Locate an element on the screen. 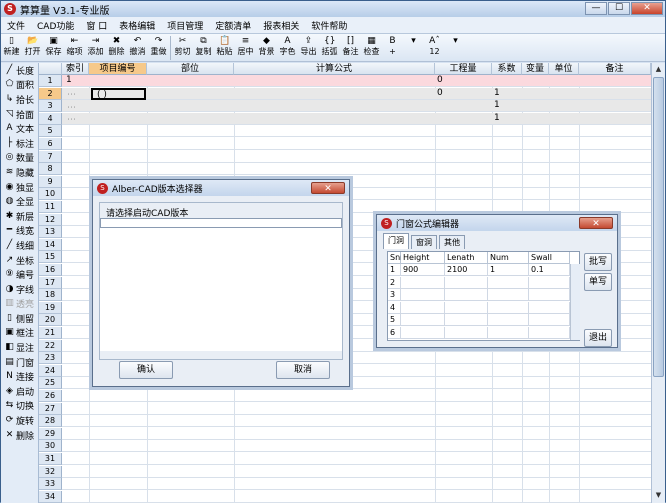 This screenshot has width=666, height=503. sidebar-item-show-all: ◍ 全显 is located at coordinates (19, 201).